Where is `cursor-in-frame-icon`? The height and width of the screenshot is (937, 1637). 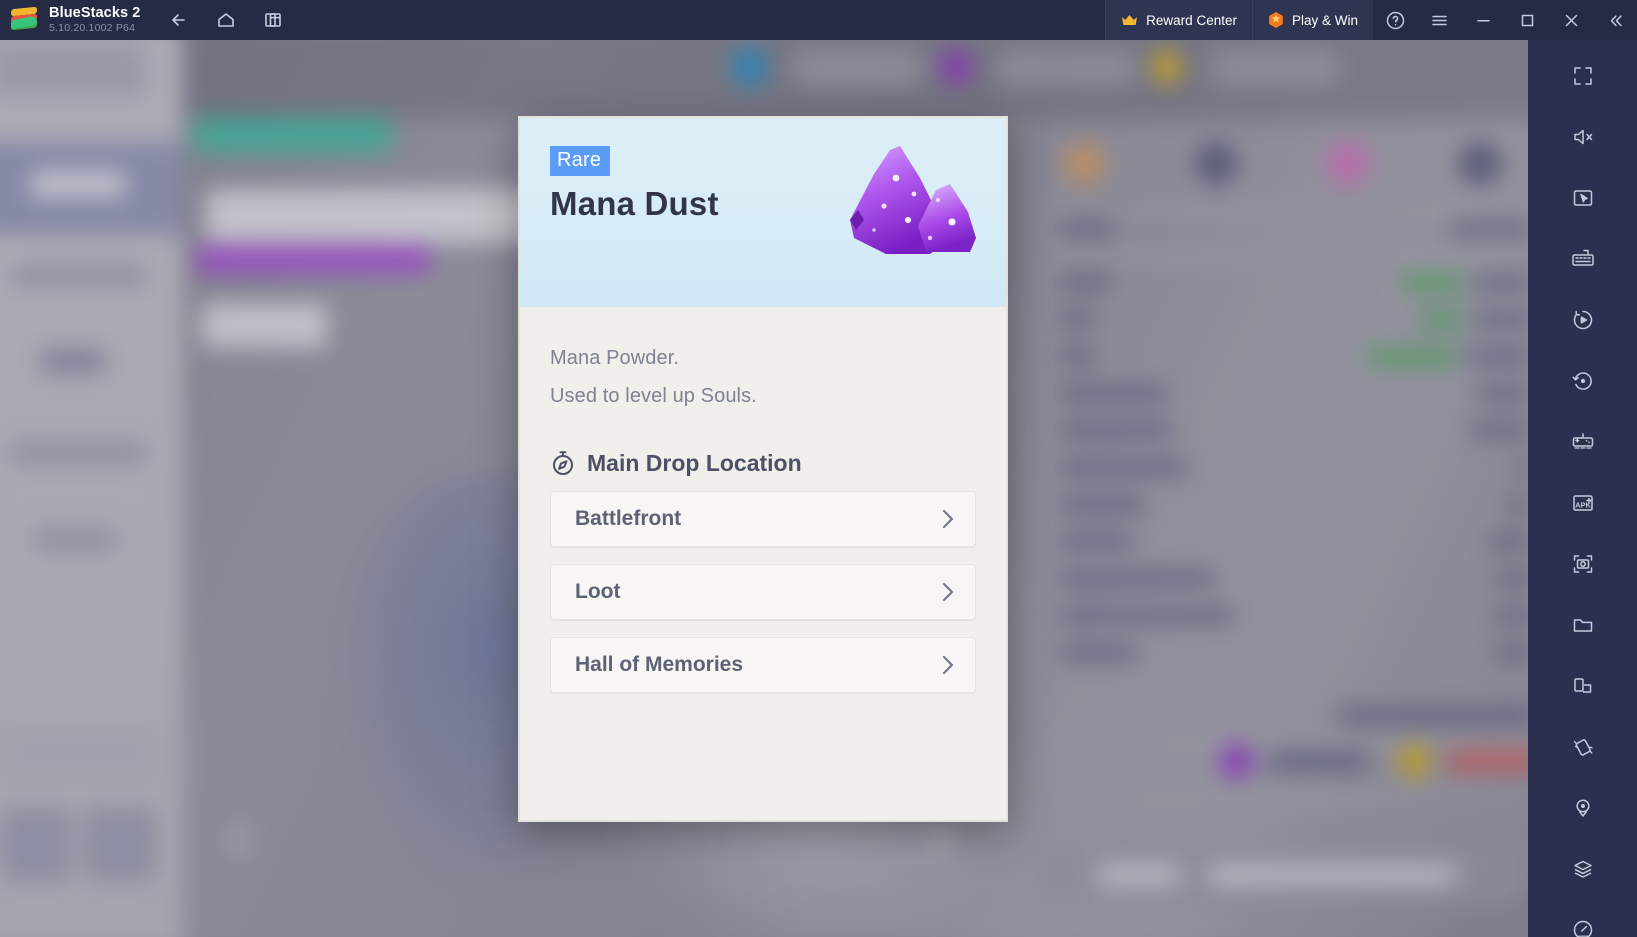 cursor-in-frame-icon is located at coordinates (1582, 198).